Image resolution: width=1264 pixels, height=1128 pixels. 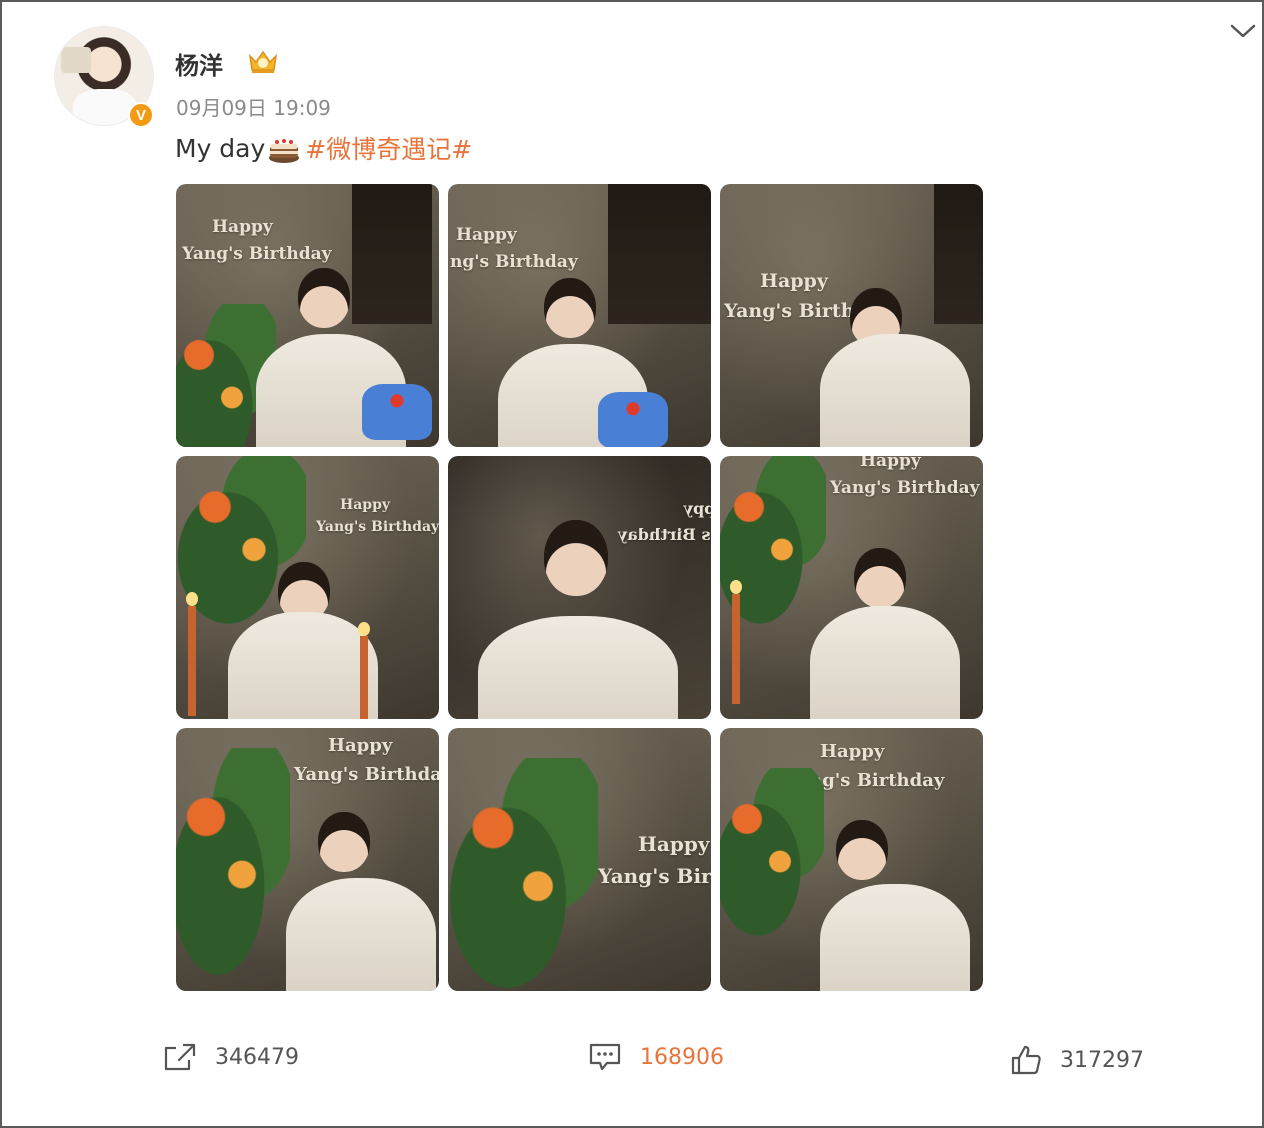 I want to click on photo-9: Happy Yang's Birthday, so click(x=851, y=859).